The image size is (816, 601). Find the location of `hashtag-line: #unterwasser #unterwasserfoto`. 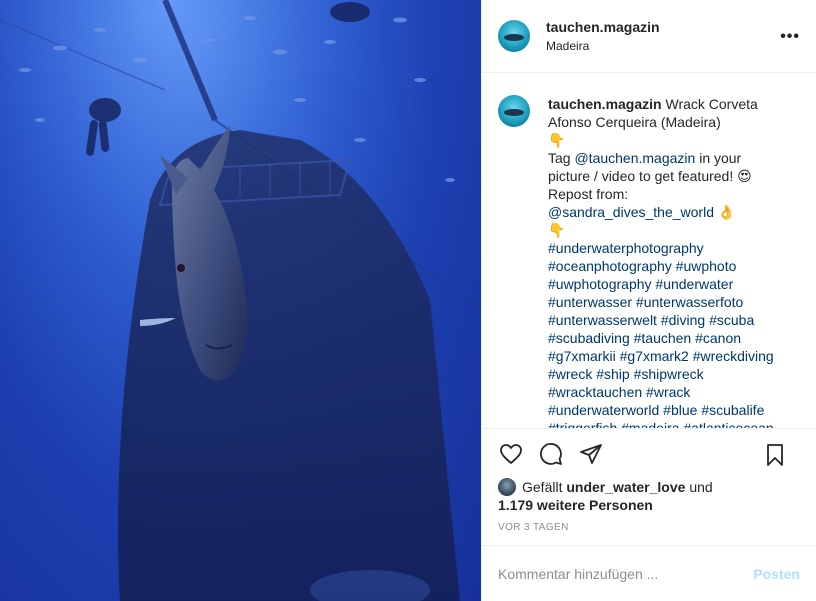

hashtag-line: #unterwasser #unterwasserfoto is located at coordinates (673, 302).